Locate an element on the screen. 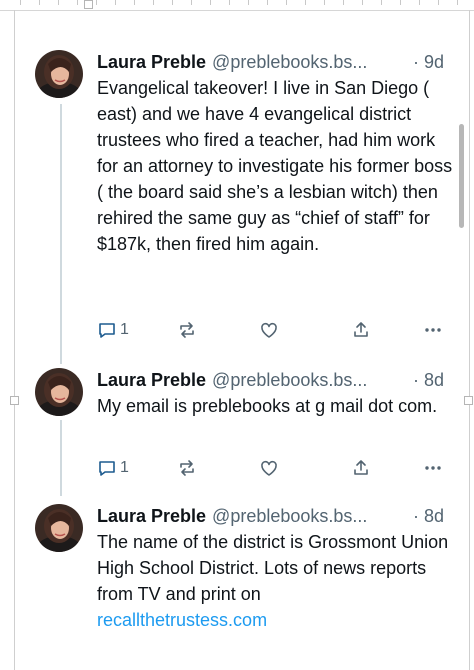 This screenshot has height=670, width=474. post-time: · 9d is located at coordinates (428, 62).